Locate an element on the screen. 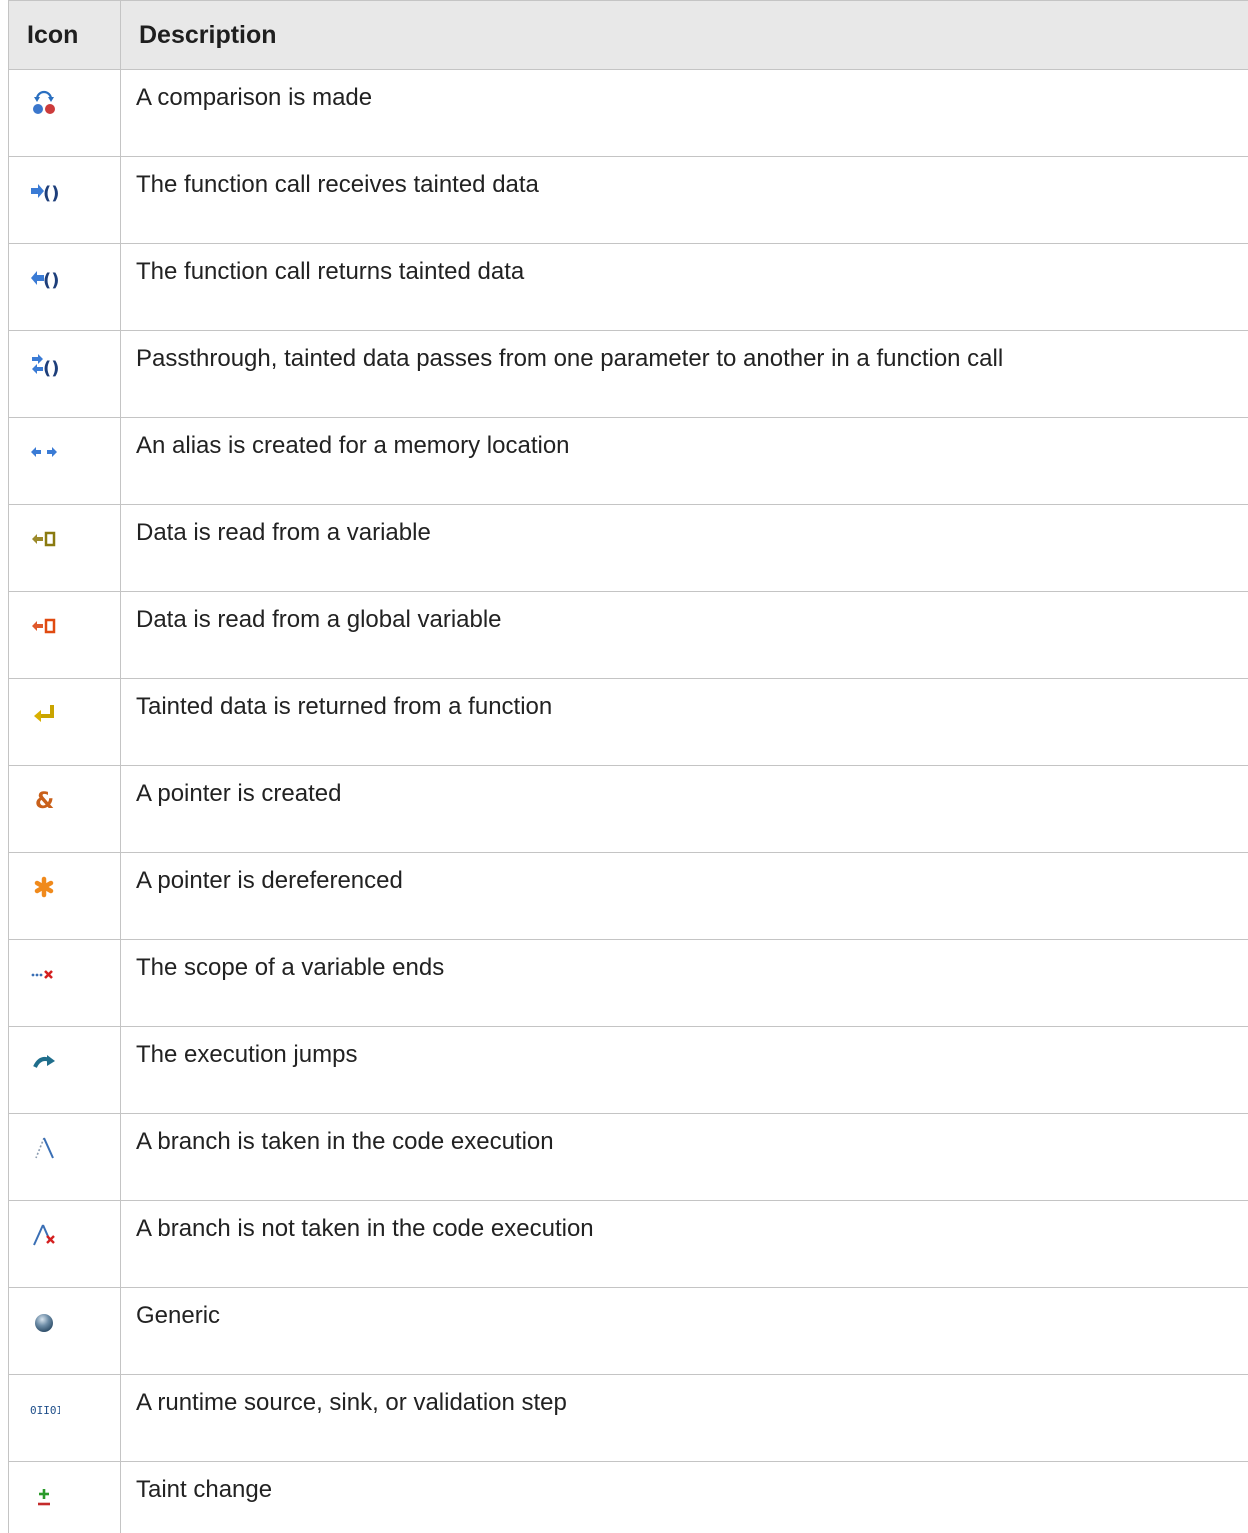 This screenshot has height=1533, width=1248. row-description: A pointer is dereferenced is located at coordinates (684, 896).